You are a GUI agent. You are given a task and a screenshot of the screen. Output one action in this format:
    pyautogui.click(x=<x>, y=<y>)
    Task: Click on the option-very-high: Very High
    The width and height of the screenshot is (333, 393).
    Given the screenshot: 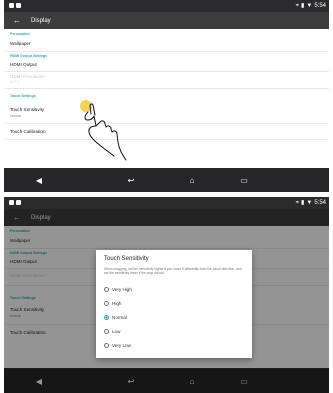 What is the action you would take?
    pyautogui.click(x=118, y=289)
    